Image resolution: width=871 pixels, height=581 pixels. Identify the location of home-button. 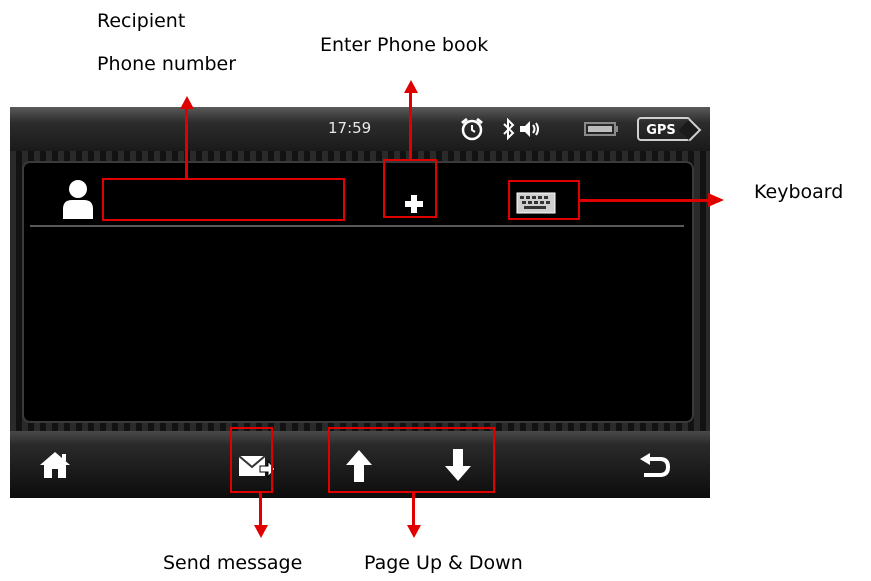
(55, 467).